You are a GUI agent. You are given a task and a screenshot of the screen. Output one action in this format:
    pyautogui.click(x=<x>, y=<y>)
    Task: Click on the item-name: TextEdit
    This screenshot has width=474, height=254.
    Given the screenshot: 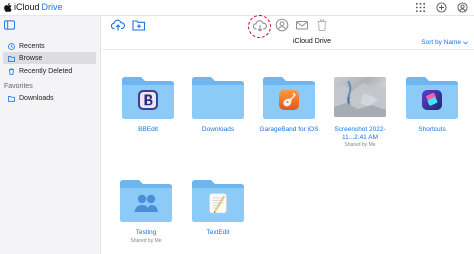 What is the action you would take?
    pyautogui.click(x=218, y=232)
    